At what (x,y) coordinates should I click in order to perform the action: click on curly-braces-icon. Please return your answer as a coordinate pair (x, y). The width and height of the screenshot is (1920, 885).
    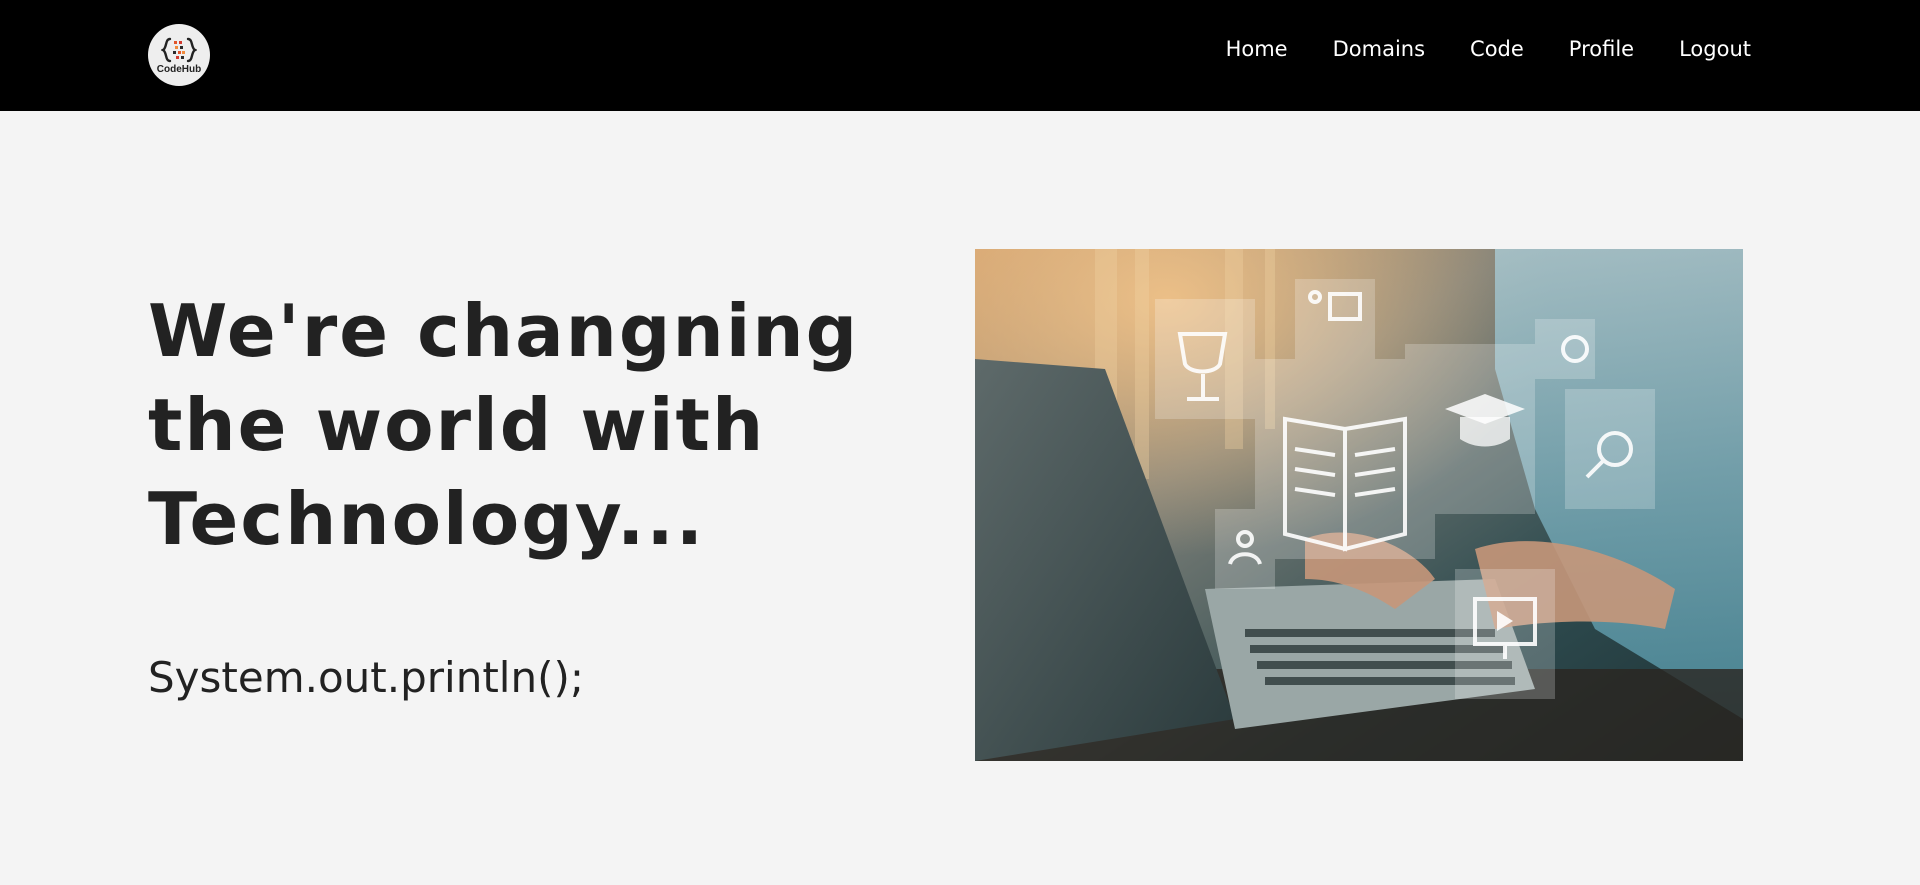
    Looking at the image, I should click on (179, 49).